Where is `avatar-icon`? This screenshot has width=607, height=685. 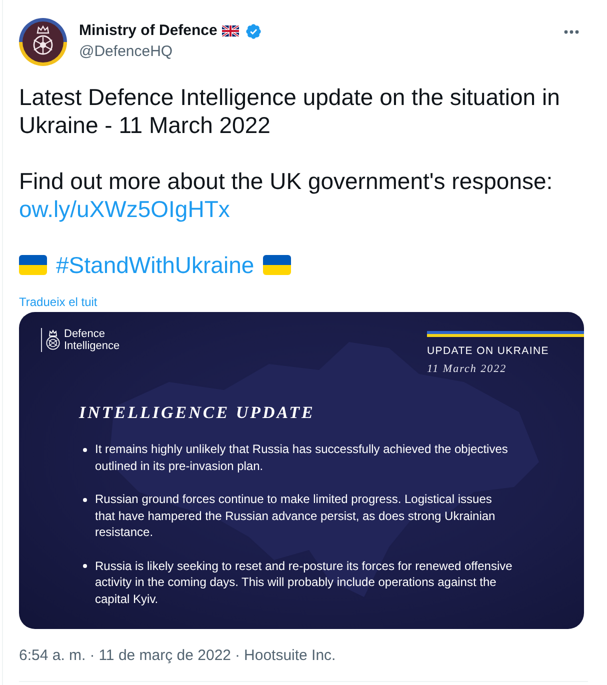
avatar-icon is located at coordinates (43, 42).